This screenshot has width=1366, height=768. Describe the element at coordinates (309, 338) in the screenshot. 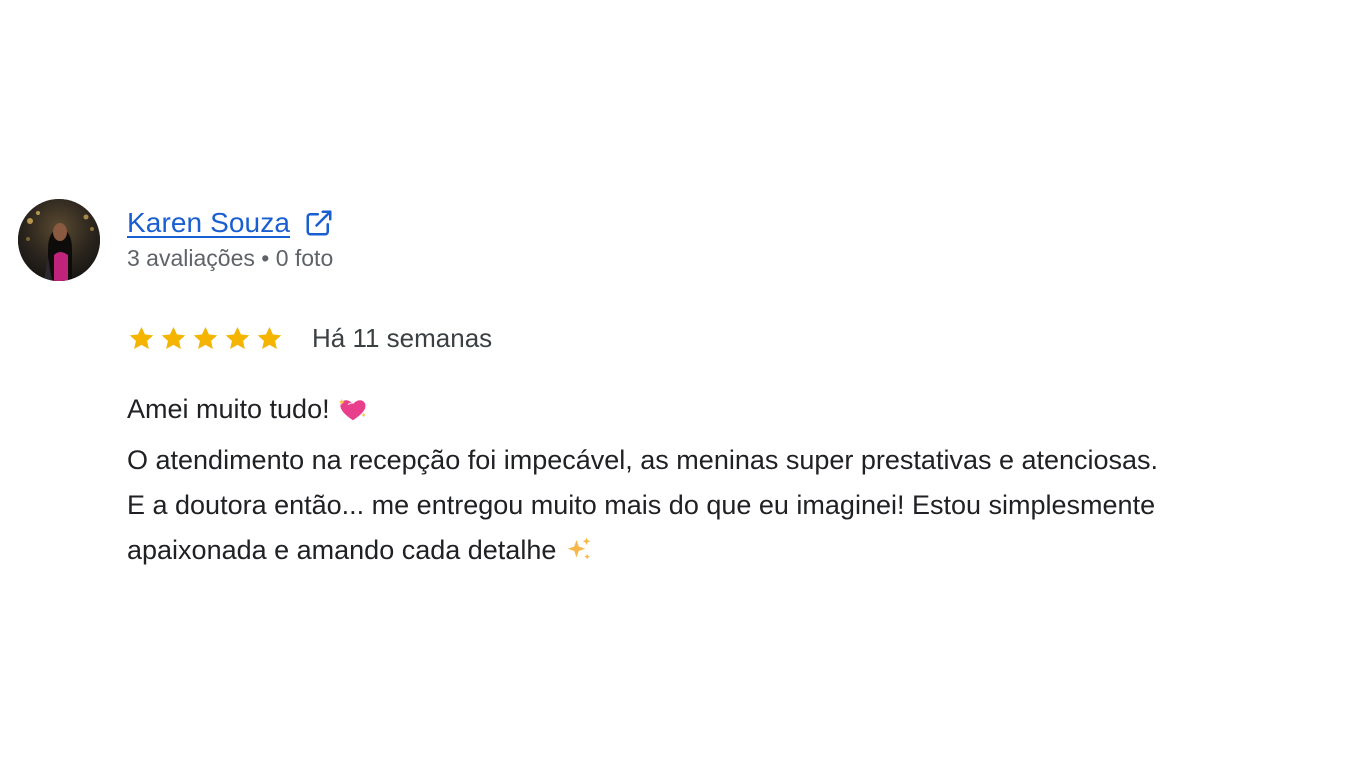

I see `rating-row: Há 11 semanas` at that location.